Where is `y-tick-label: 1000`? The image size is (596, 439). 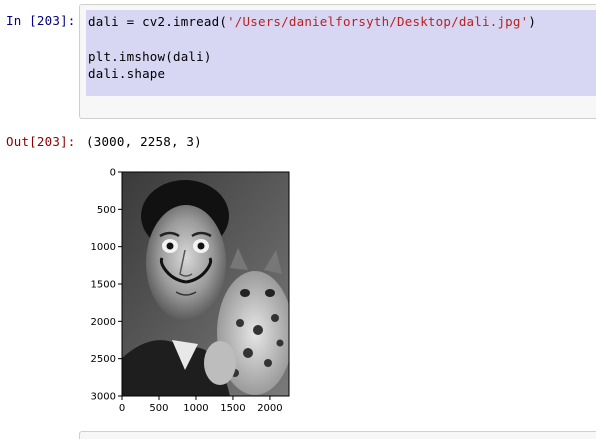 y-tick-label: 1000 is located at coordinates (103, 247).